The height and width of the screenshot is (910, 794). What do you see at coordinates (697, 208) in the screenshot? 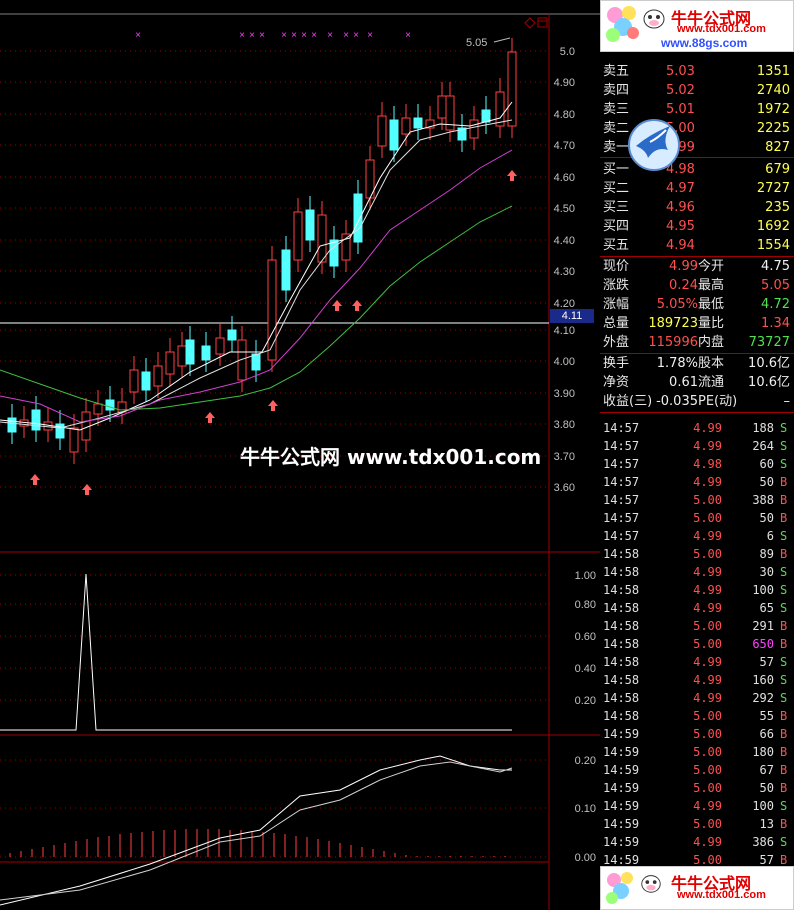
I see `order-book-row: 买三 4.96 235` at bounding box center [697, 208].